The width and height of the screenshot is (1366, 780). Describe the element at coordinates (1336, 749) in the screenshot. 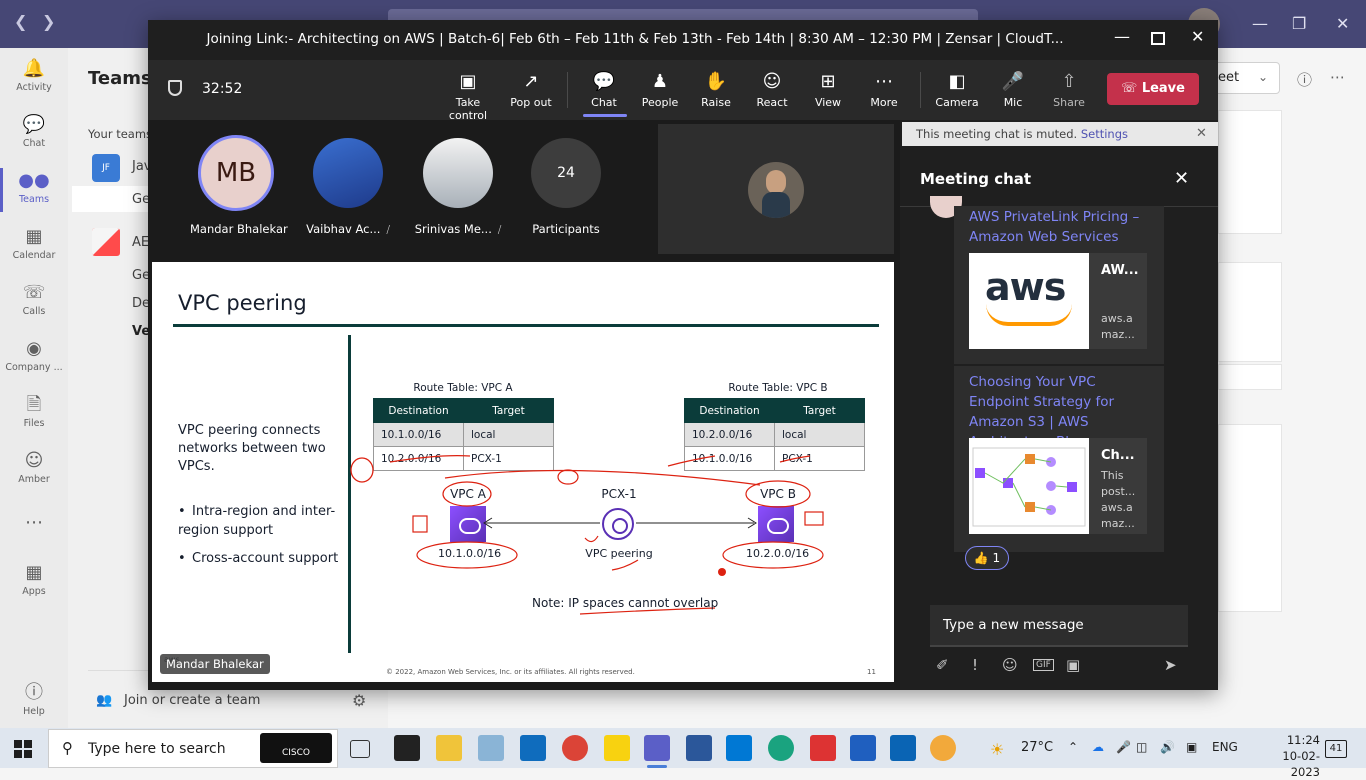

I see `notification-center-icon: 41` at that location.